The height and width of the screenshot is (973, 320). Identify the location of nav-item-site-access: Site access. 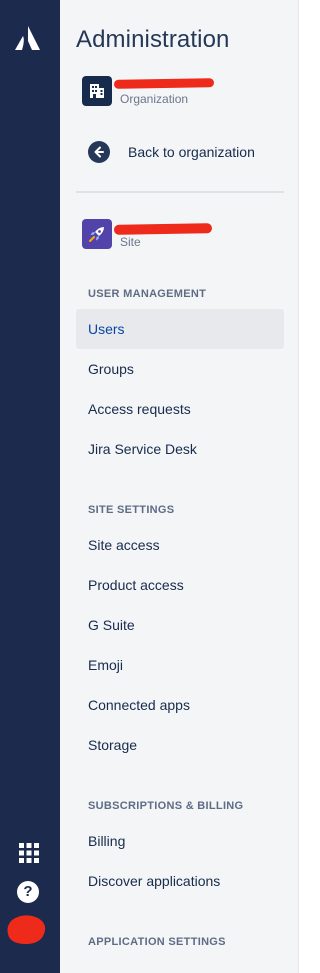
(180, 545).